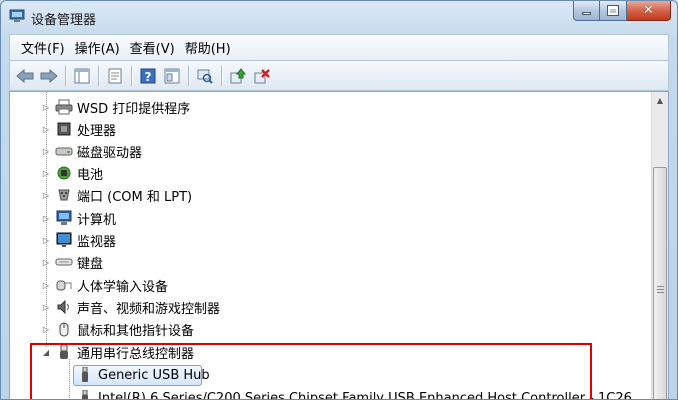  What do you see at coordinates (64, 262) in the screenshot?
I see `keyboard-icon` at bounding box center [64, 262].